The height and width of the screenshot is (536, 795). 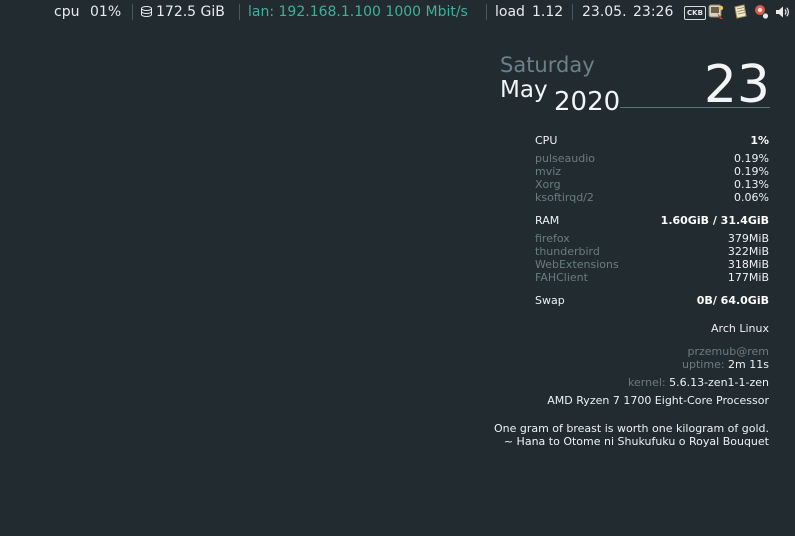 I want to click on cpu-process-value: 0.06%, so click(x=751, y=197).